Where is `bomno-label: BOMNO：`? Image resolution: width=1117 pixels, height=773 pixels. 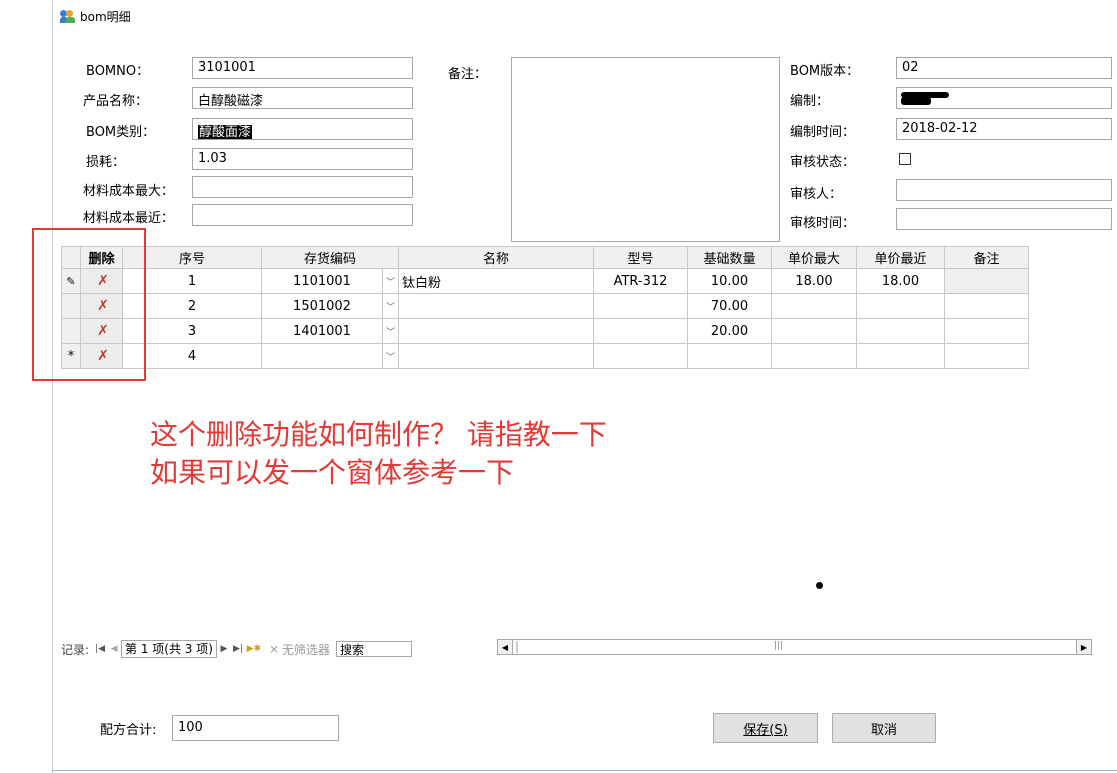
bomno-label: BOMNO： is located at coordinates (118, 71).